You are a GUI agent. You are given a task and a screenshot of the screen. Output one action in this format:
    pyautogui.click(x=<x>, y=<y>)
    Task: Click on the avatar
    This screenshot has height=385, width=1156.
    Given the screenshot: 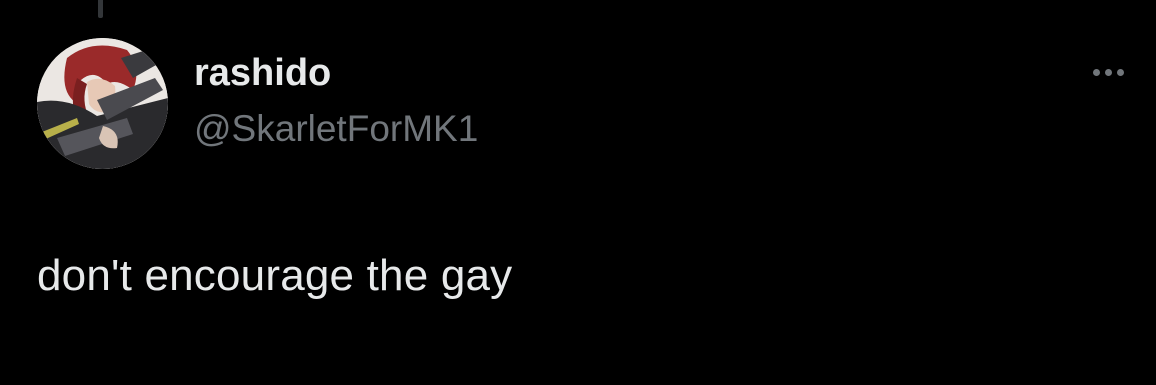 What is the action you would take?
    pyautogui.click(x=102, y=103)
    